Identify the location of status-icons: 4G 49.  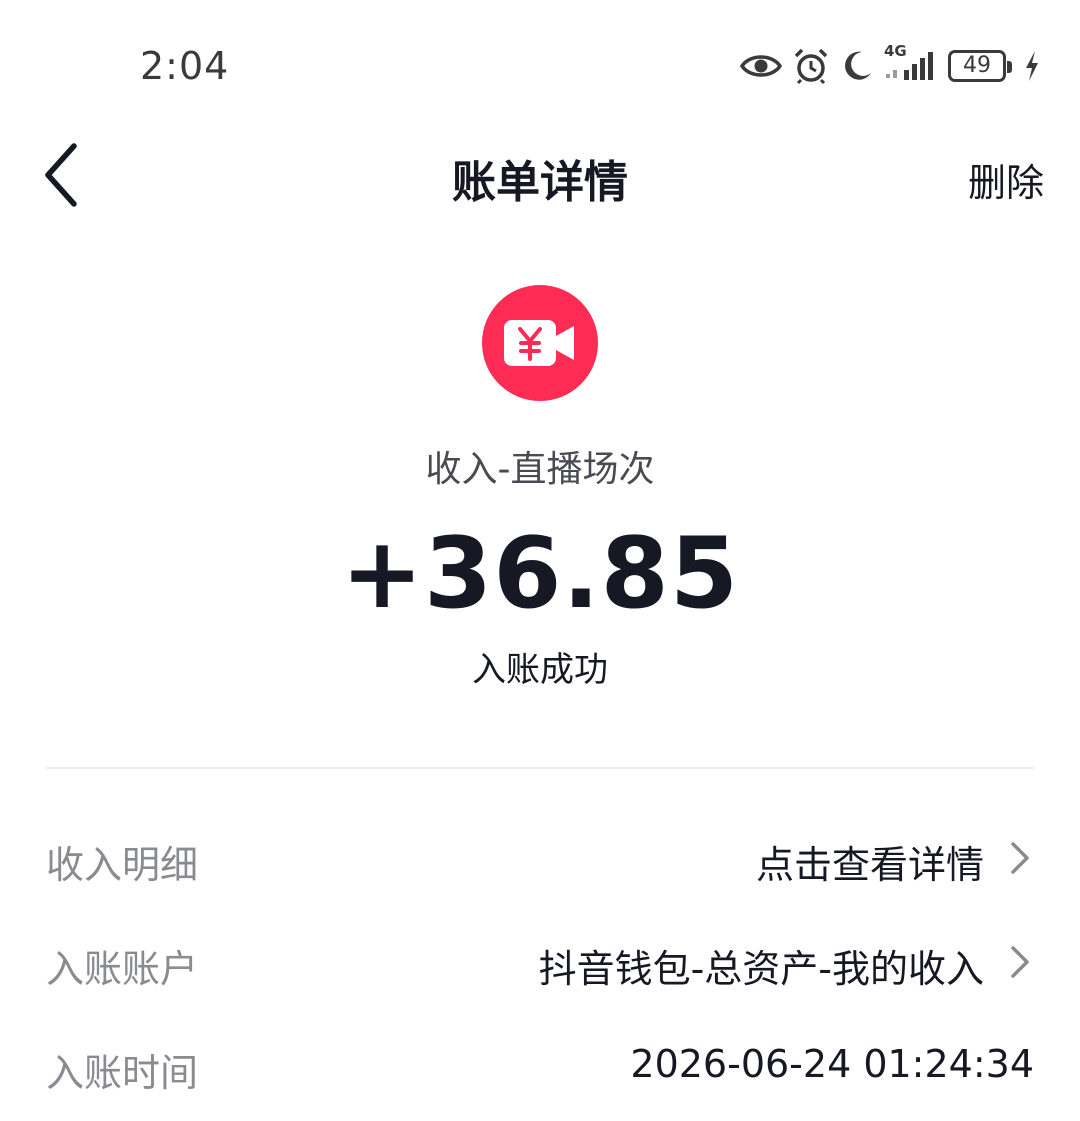
(890, 65).